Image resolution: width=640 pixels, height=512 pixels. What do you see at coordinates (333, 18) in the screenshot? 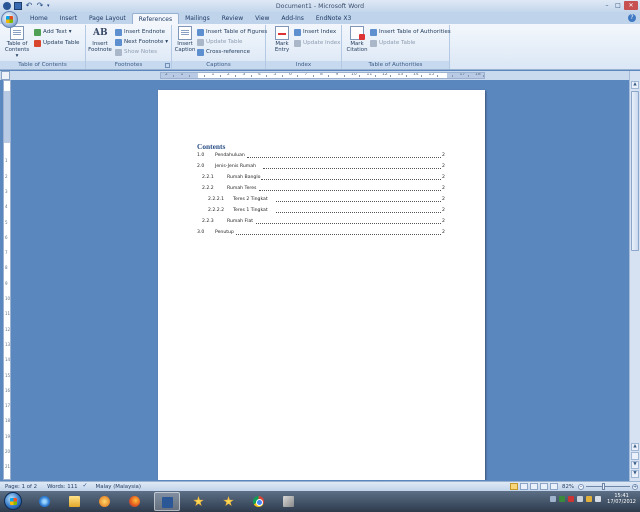
I see `tab-endnote: EndNote X3` at bounding box center [333, 18].